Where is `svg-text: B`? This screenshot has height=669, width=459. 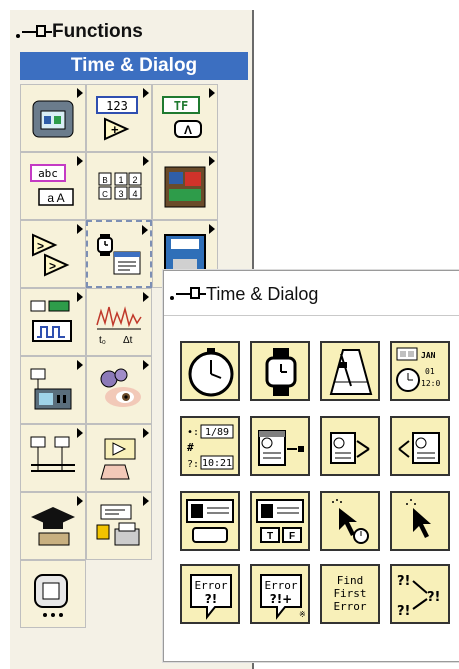
svg-text: B is located at coordinates (104, 180).